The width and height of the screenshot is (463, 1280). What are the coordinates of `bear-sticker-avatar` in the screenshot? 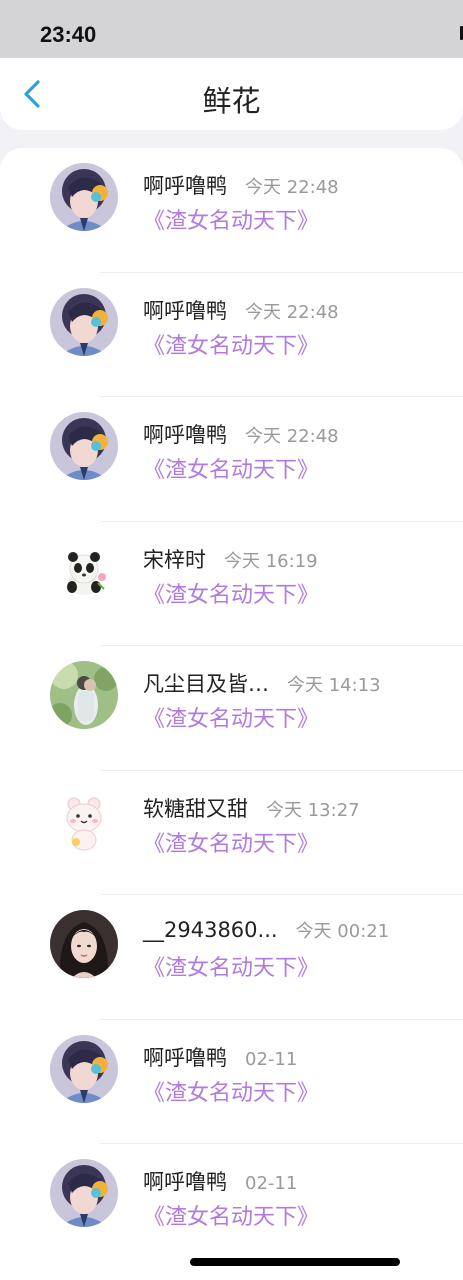 It's located at (84, 819).